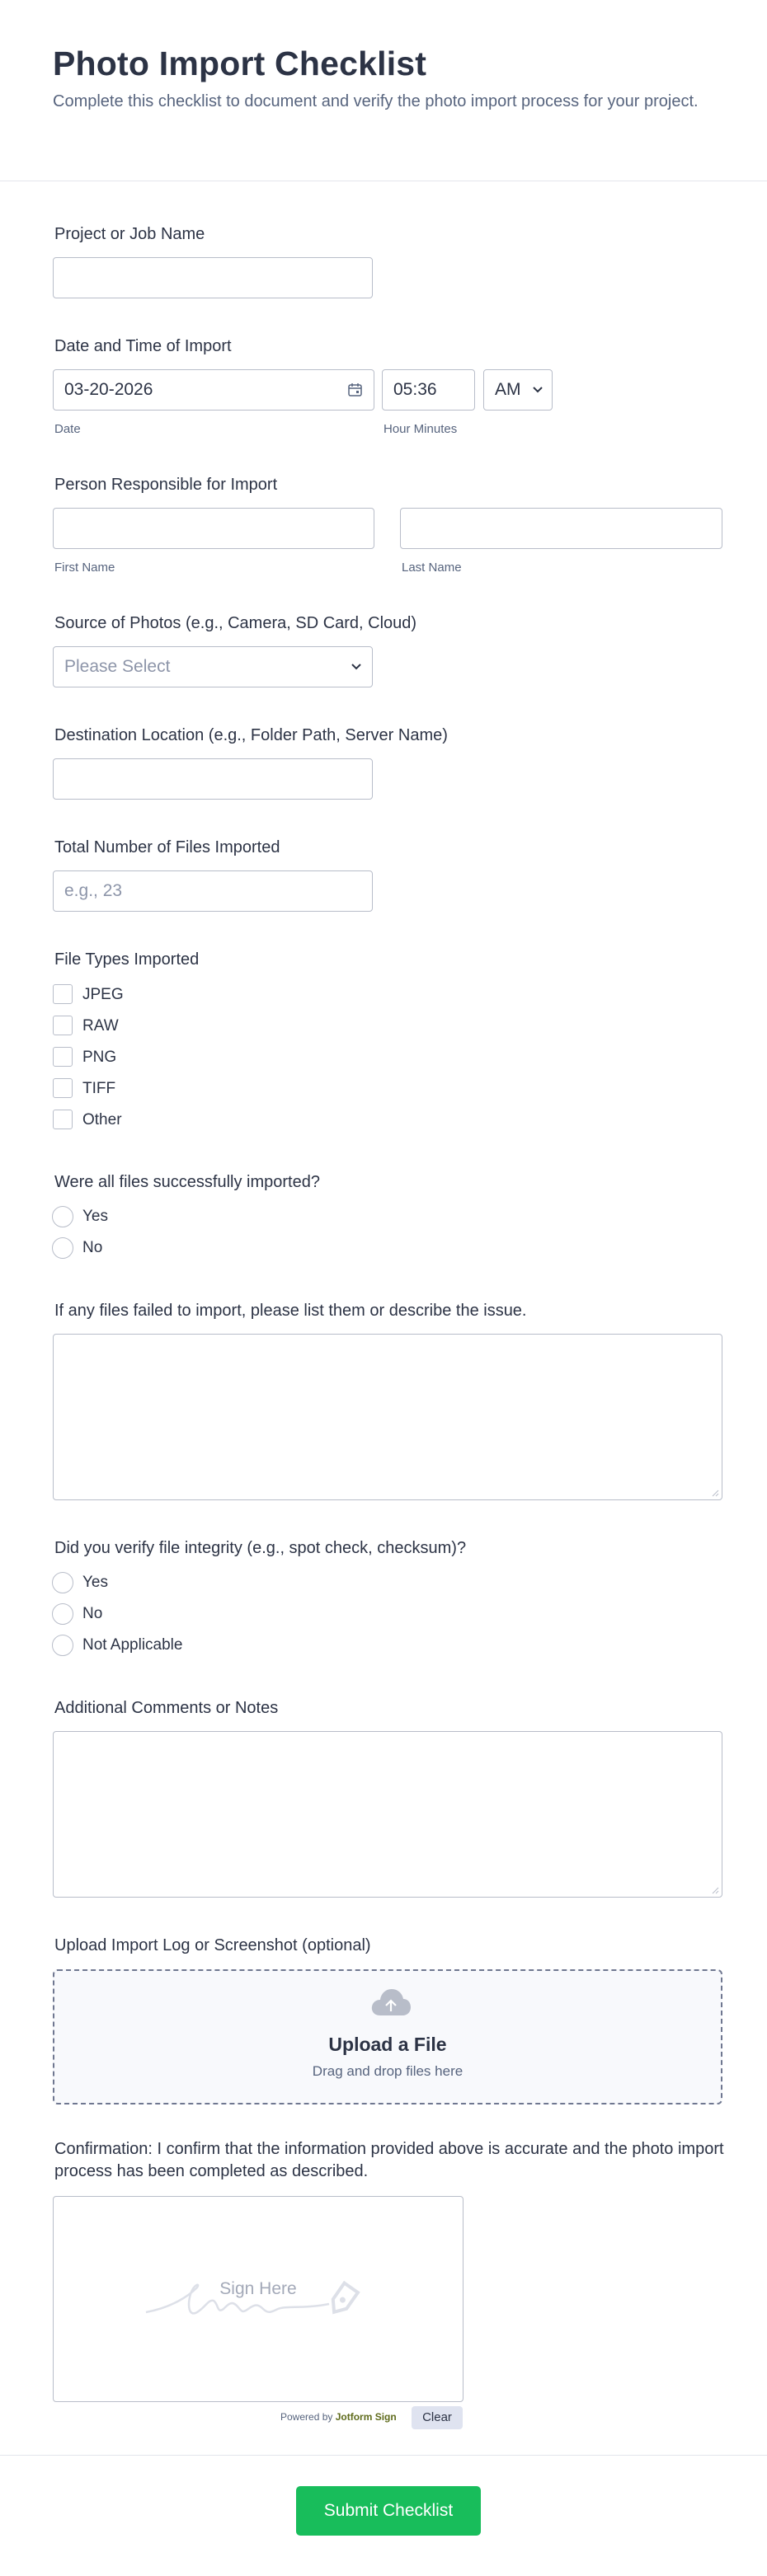  What do you see at coordinates (63, 994) in the screenshot?
I see `checkbox-jpeg` at bounding box center [63, 994].